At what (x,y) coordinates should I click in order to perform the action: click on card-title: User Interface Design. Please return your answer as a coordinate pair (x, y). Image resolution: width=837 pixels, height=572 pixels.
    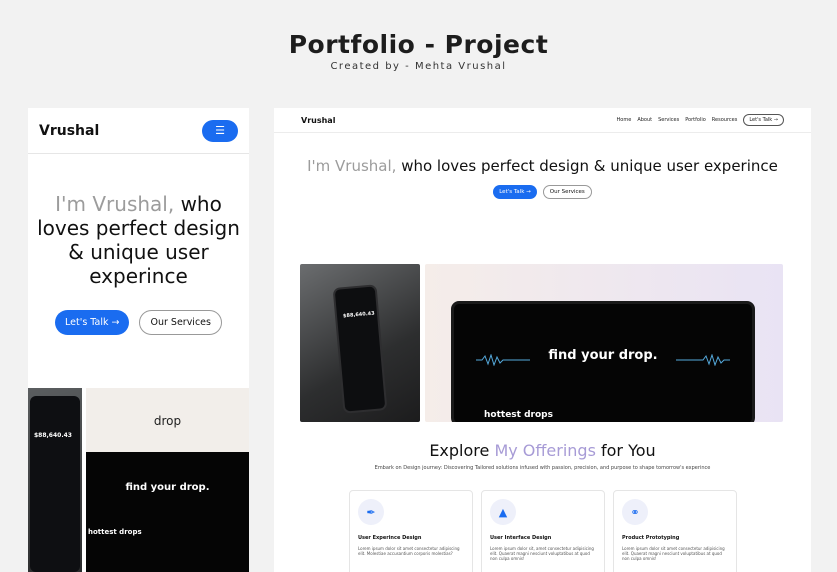
    Looking at the image, I should click on (521, 538).